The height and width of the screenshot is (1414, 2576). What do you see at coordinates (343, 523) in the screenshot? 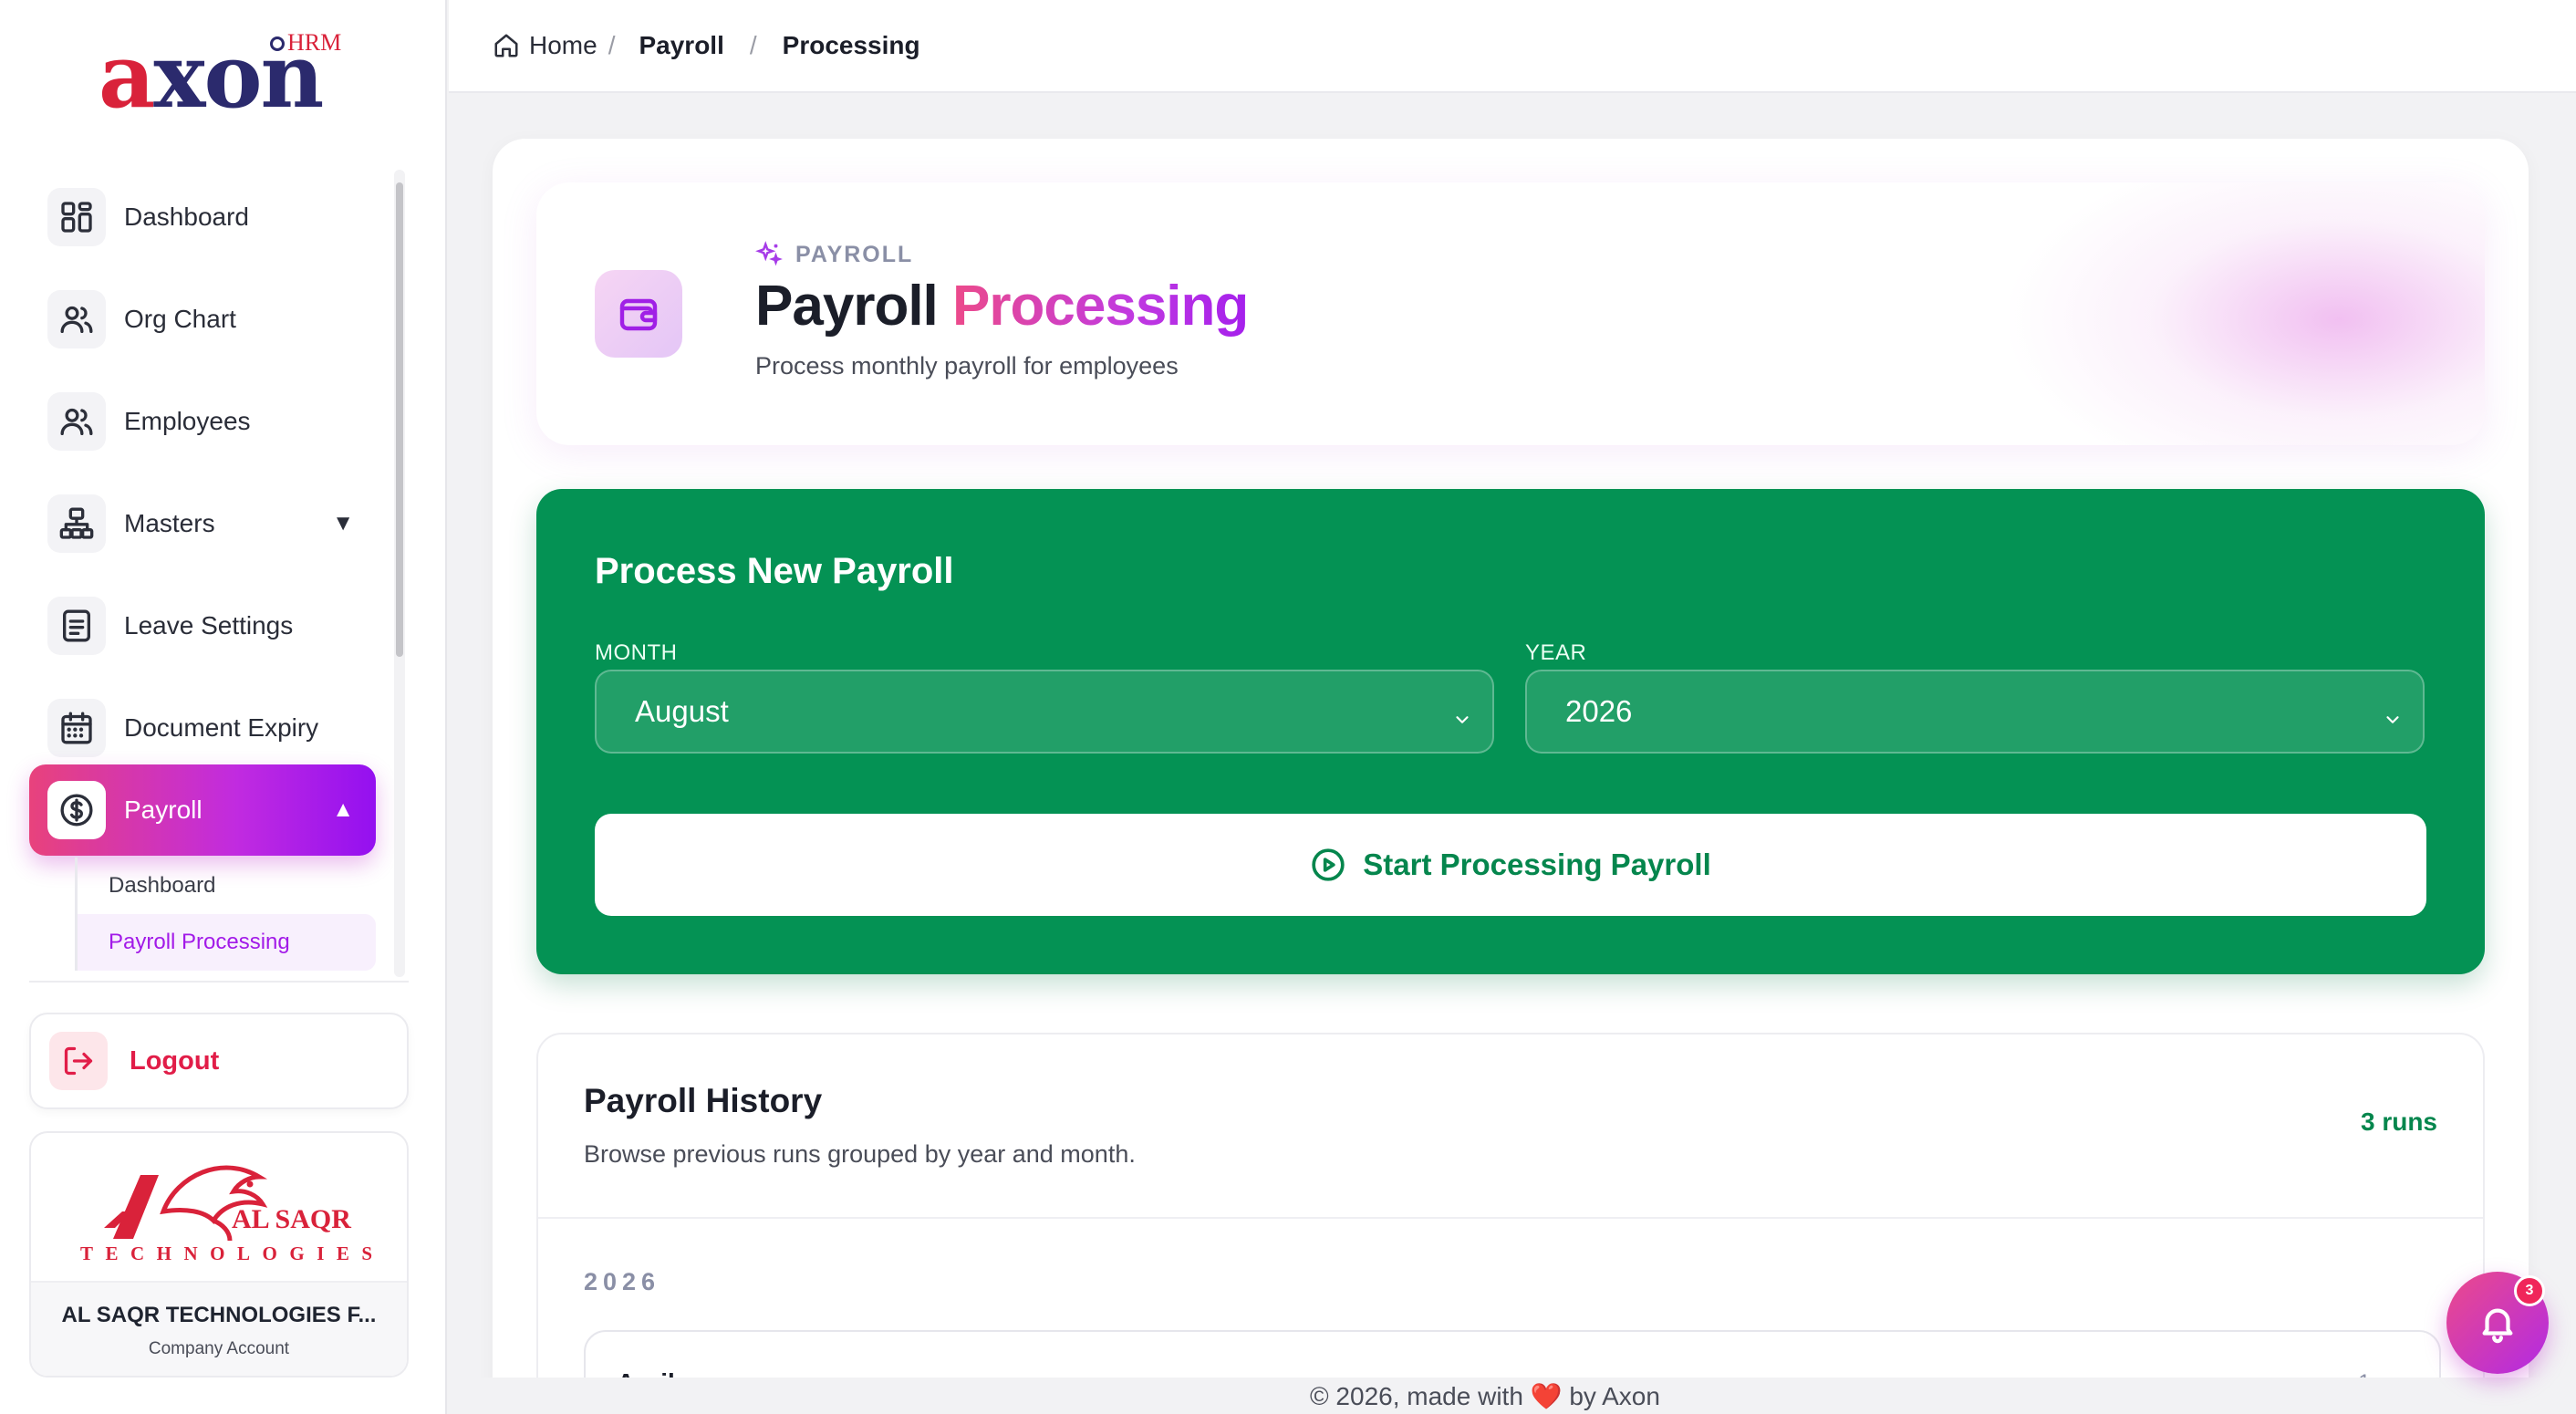
I see `chevron-down-icon: ▼` at bounding box center [343, 523].